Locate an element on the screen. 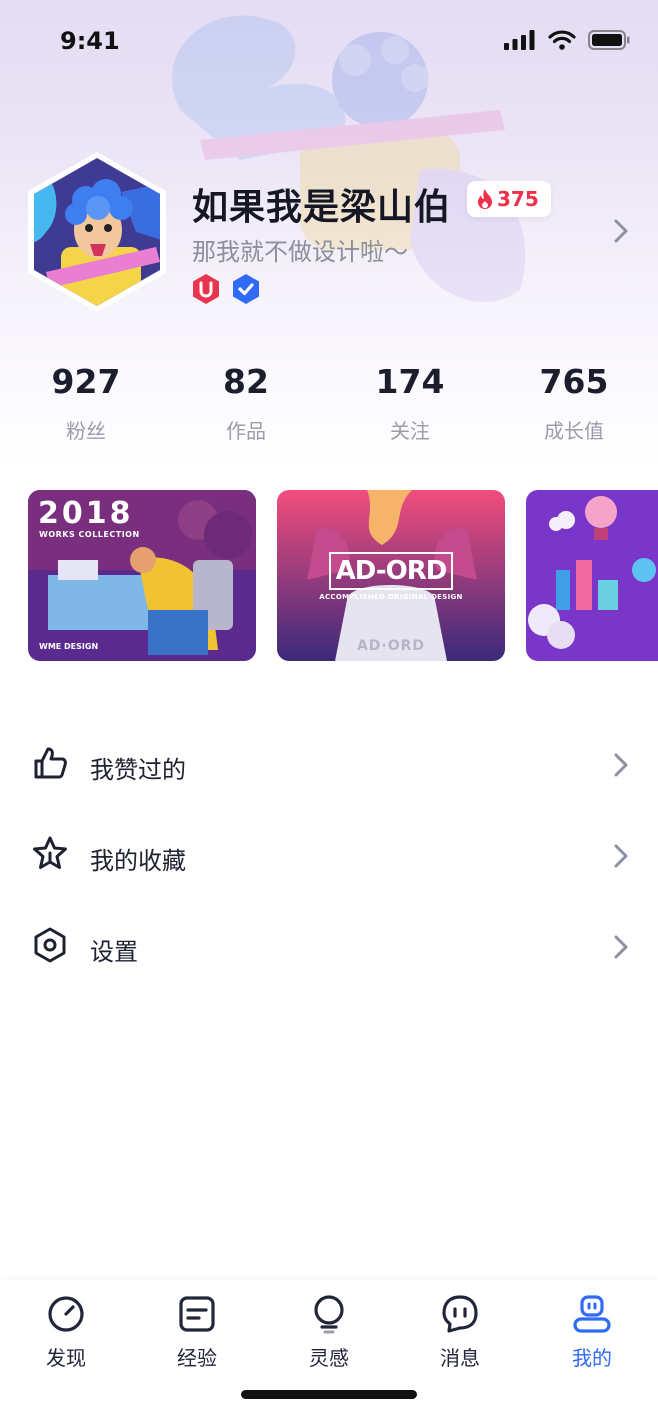 This screenshot has height=1425, width=658. message-icon is located at coordinates (460, 1314).